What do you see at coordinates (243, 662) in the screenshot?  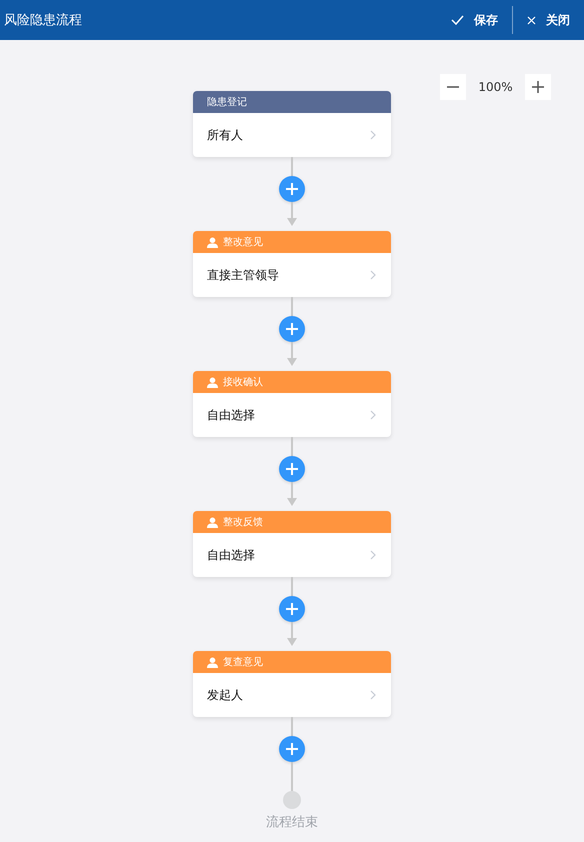 I see `node-title: 复查意见` at bounding box center [243, 662].